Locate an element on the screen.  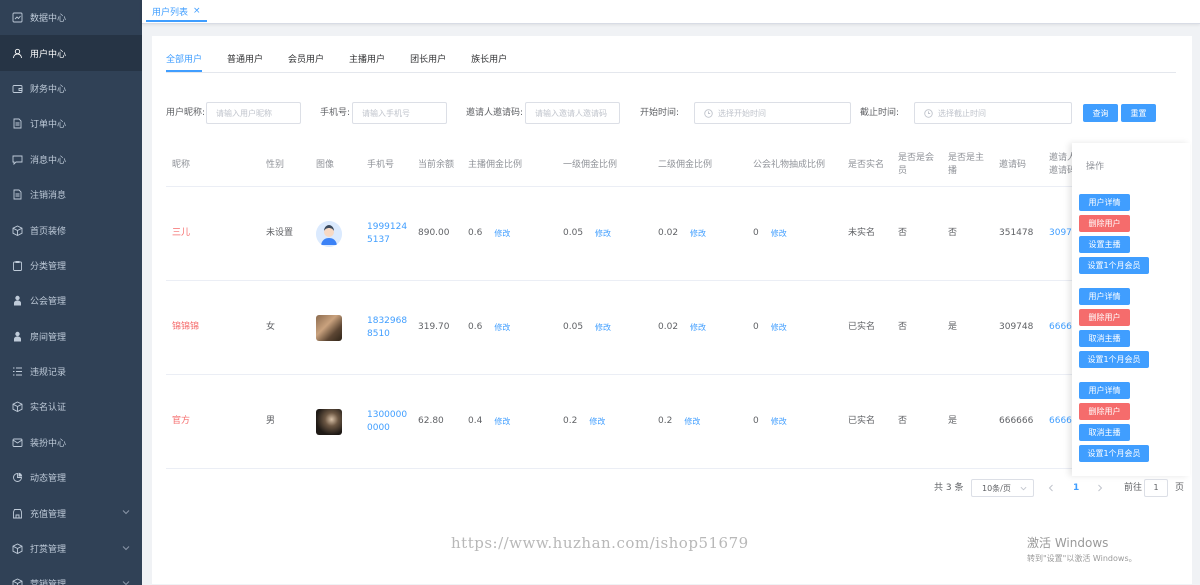
sidebar-item: 营销管理 is located at coordinates (71, 575).